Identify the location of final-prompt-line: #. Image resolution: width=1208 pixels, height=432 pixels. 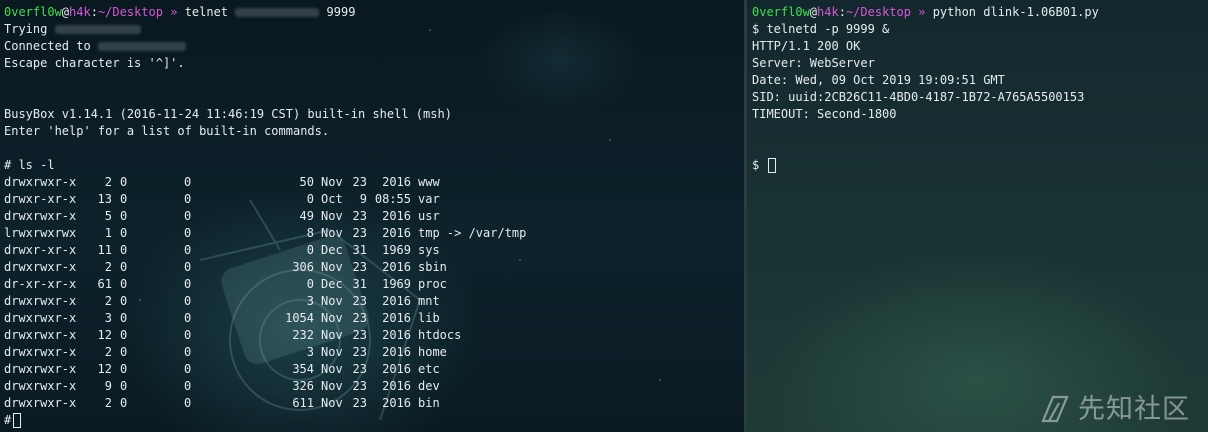
(265, 420).